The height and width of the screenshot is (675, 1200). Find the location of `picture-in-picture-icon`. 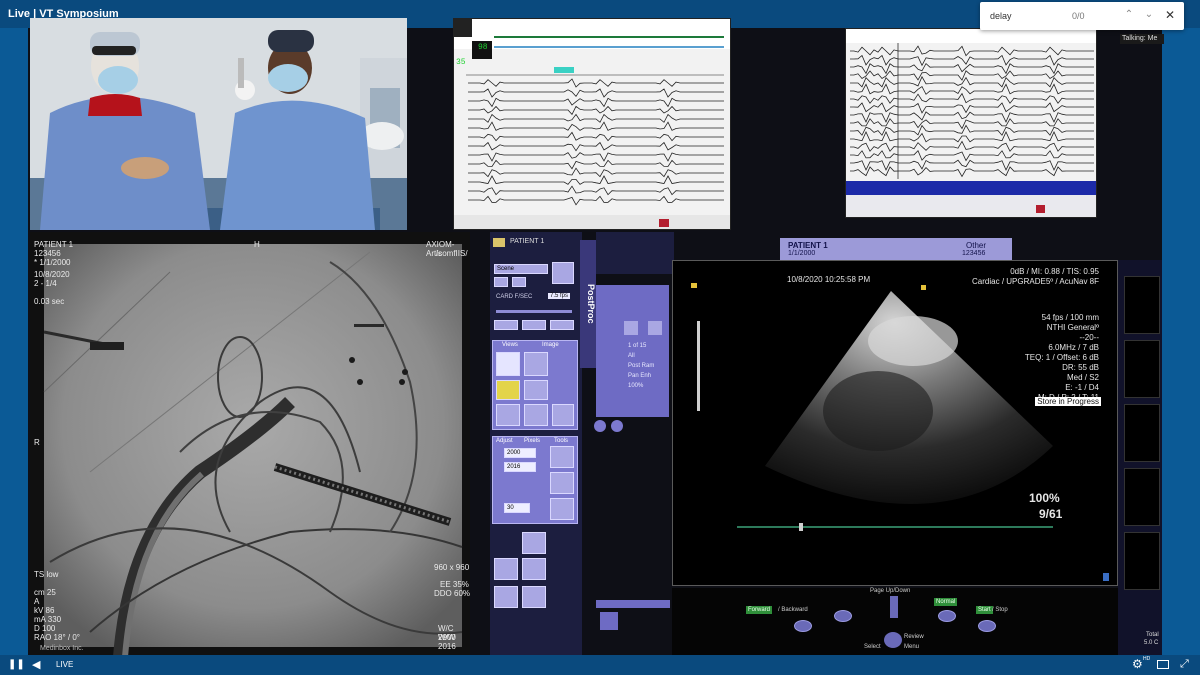

picture-in-picture-icon is located at coordinates (1163, 664).